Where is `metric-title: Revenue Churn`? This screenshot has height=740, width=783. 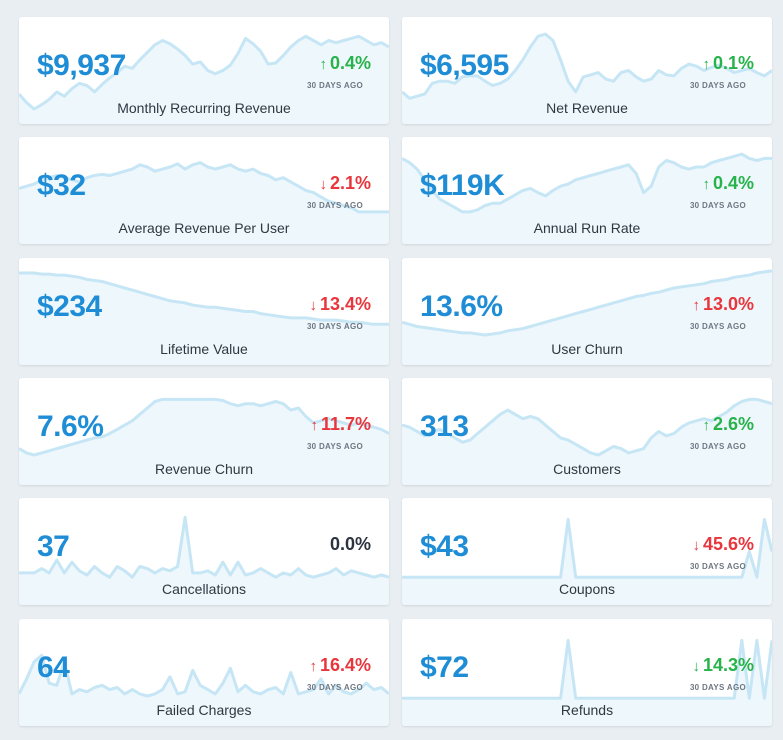 metric-title: Revenue Churn is located at coordinates (204, 469).